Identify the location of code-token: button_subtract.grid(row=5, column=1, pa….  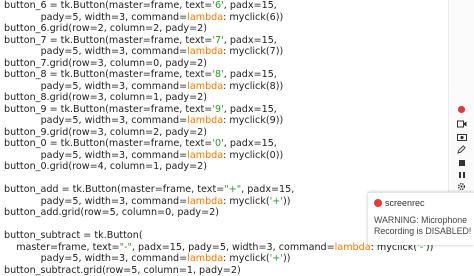
(122, 270).